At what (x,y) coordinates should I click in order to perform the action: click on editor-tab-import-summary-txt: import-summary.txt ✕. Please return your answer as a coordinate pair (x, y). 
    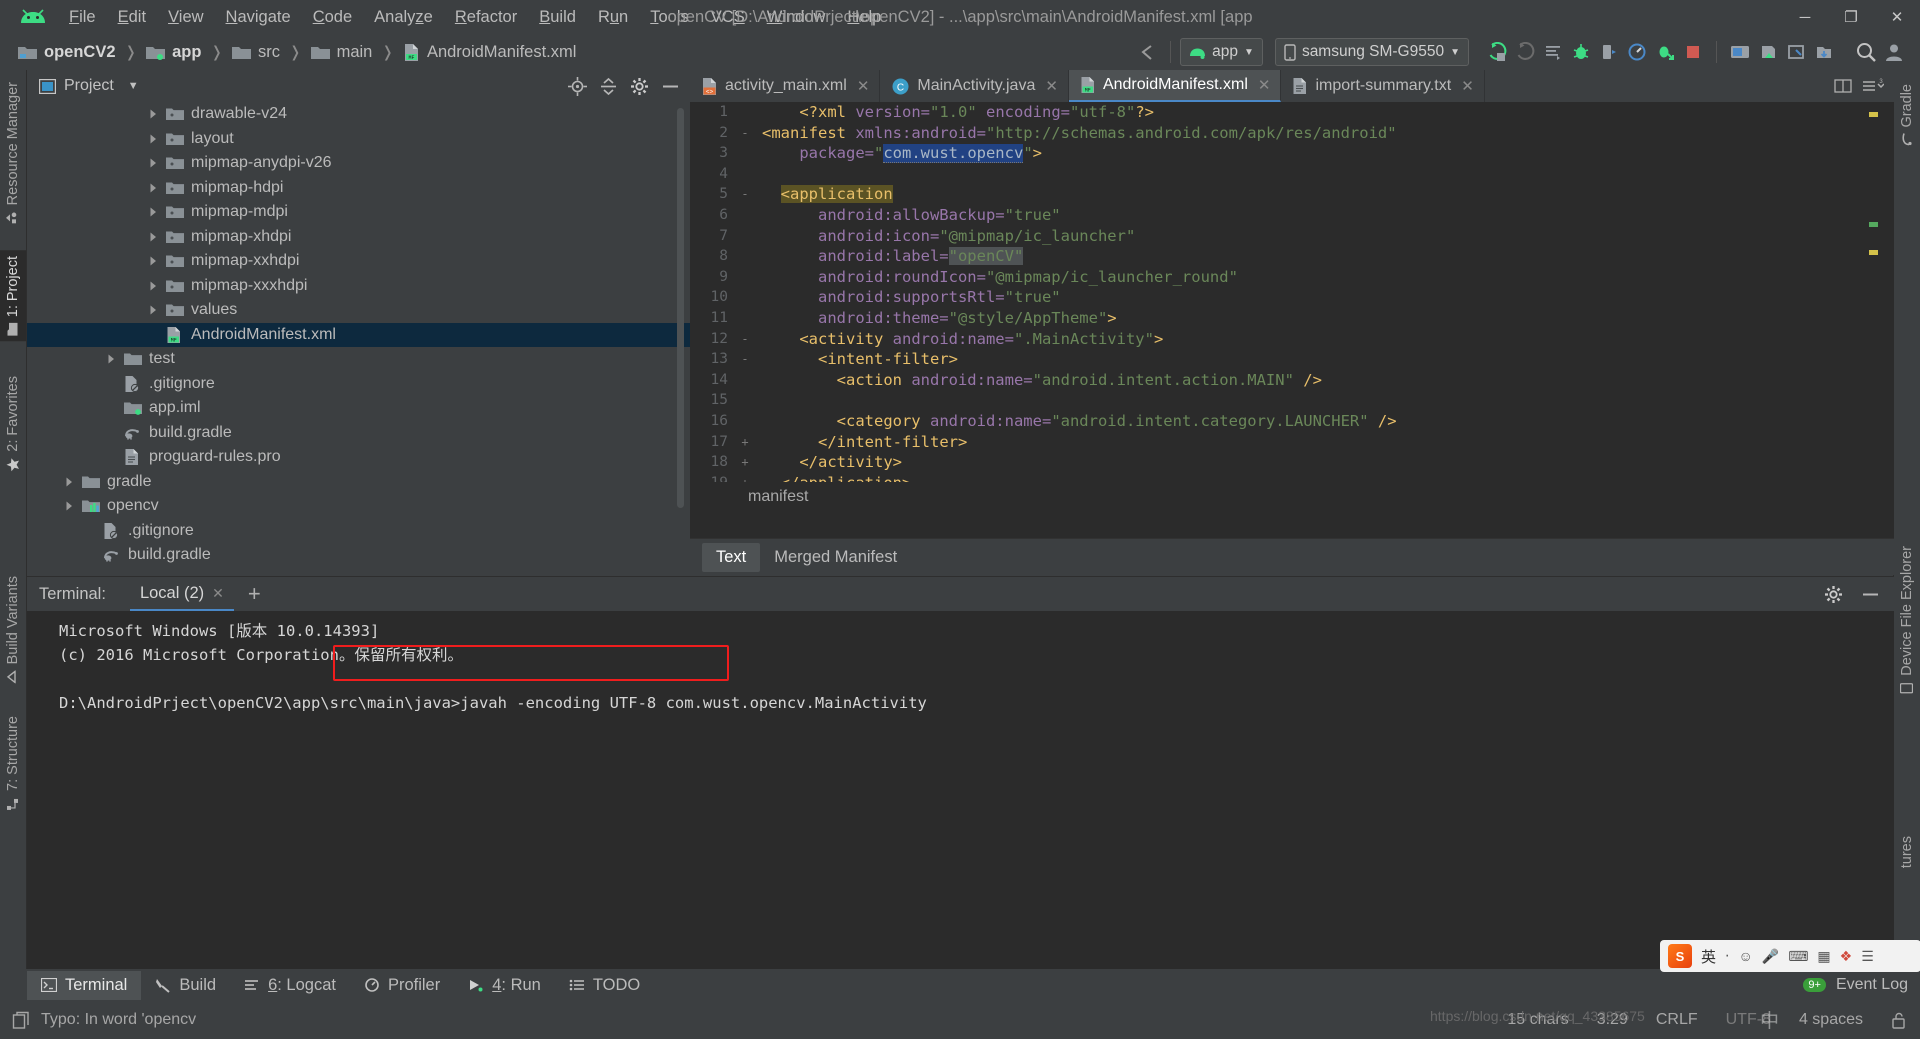
    Looking at the image, I should click on (1383, 86).